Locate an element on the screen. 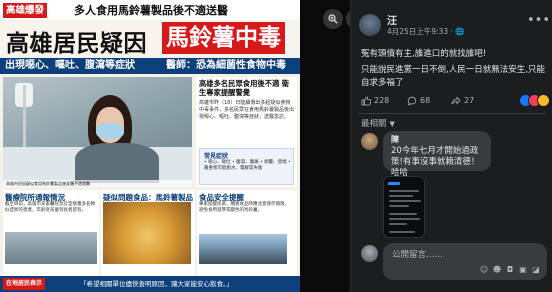 This screenshot has height=292, width=552. comment-input: 公開留言…… ☺ ☻ ◘ ▣ ◪ is located at coordinates (465, 261).